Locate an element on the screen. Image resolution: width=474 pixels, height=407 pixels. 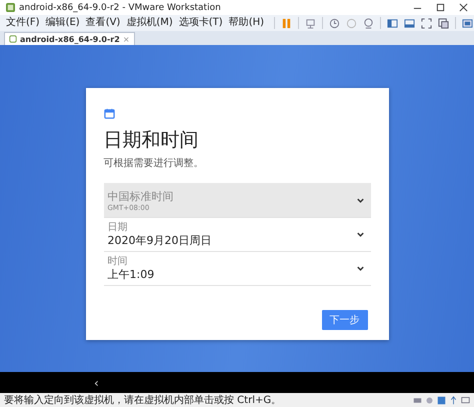
page-subtitle: 可根据需要进行调整。 is located at coordinates (154, 163).